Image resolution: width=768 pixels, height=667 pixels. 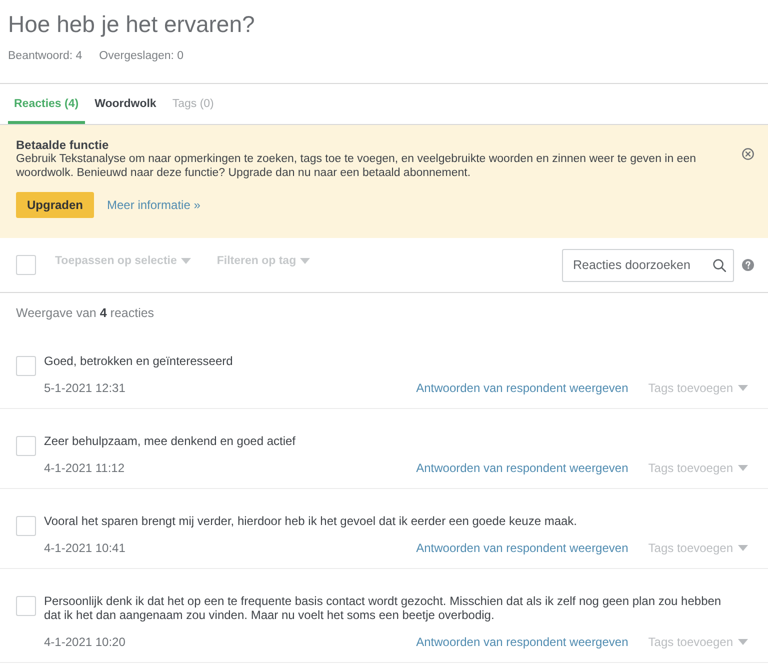 What do you see at coordinates (125, 104) in the screenshot?
I see `tab: Woordwolk` at bounding box center [125, 104].